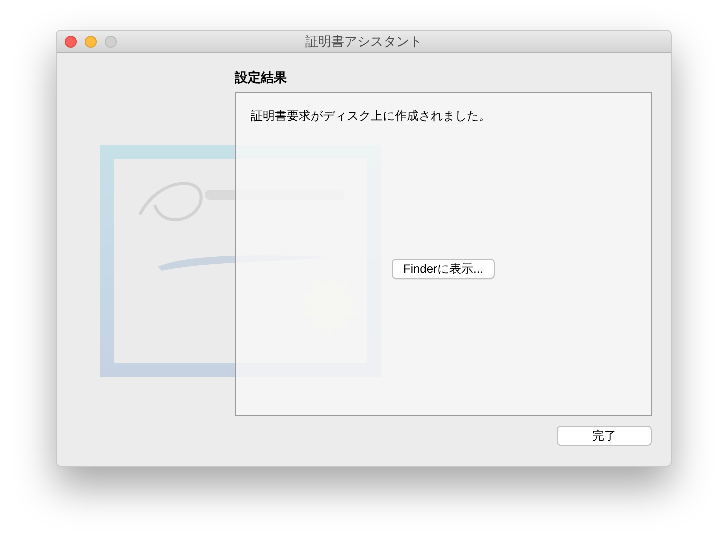  What do you see at coordinates (261, 78) in the screenshot?
I see `heading: 設定結果` at bounding box center [261, 78].